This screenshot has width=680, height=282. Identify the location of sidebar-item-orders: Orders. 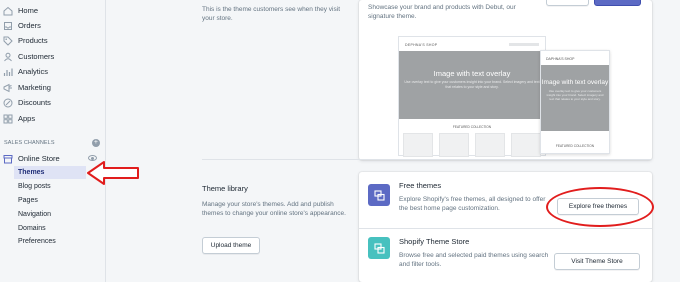
(53, 25).